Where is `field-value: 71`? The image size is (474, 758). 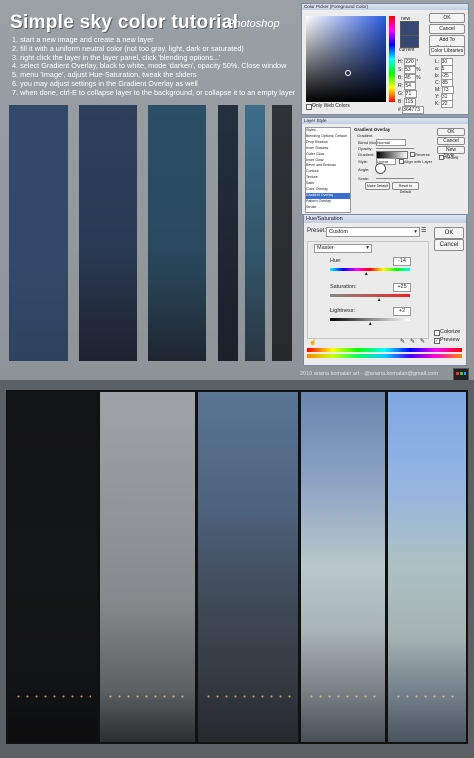
field-value: 71 is located at coordinates (410, 94).